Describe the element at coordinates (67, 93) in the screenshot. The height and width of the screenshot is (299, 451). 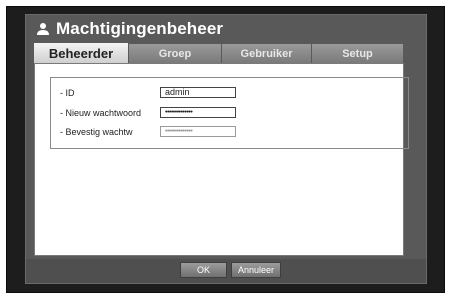
I see `id-label: - ID` at that location.